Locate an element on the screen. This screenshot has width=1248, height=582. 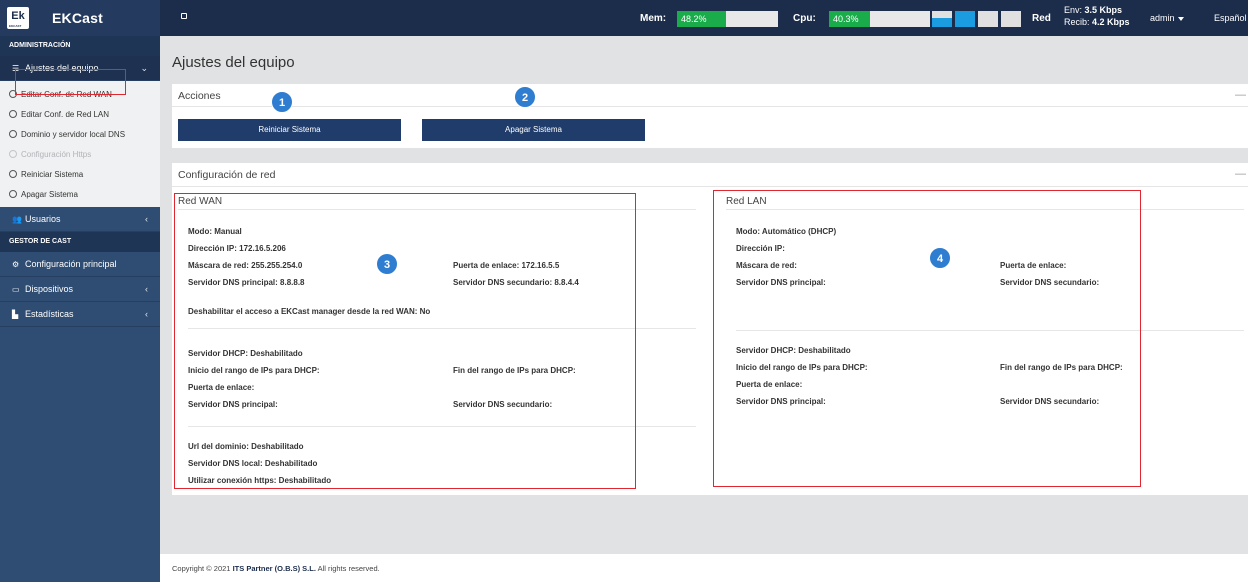
subitem-label: Reiniciar Sistema is located at coordinates (52, 174).